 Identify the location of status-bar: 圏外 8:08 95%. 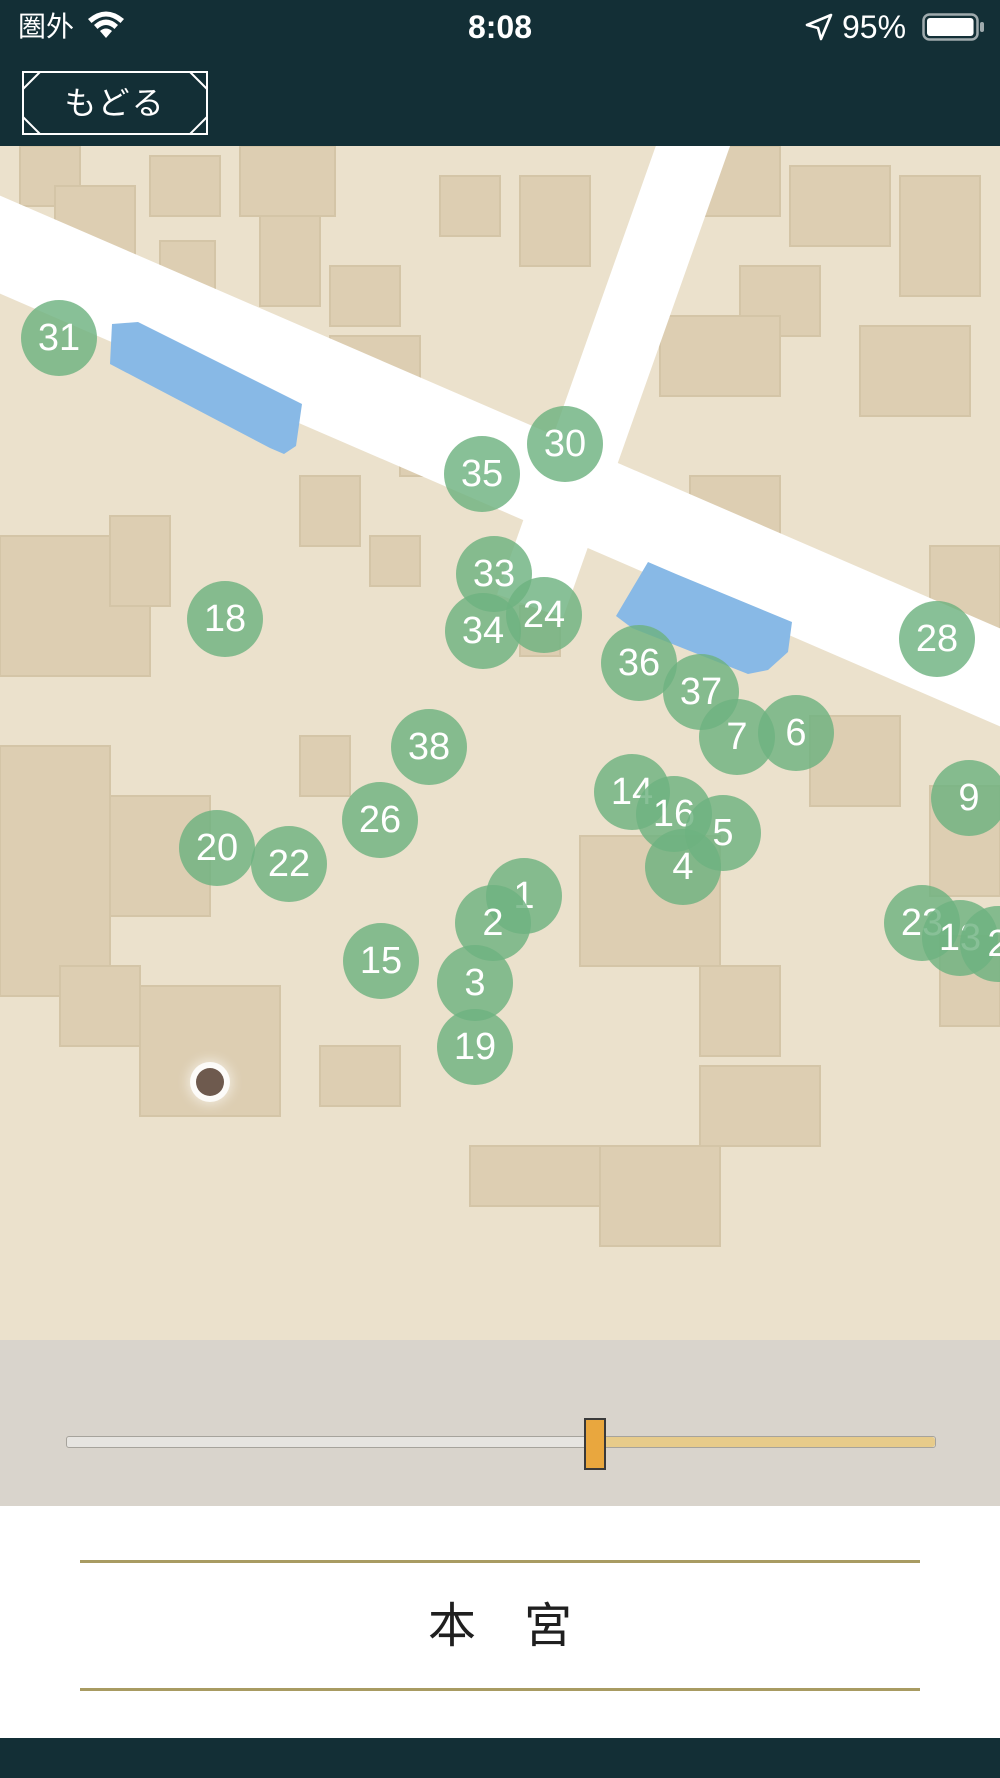
(500, 27).